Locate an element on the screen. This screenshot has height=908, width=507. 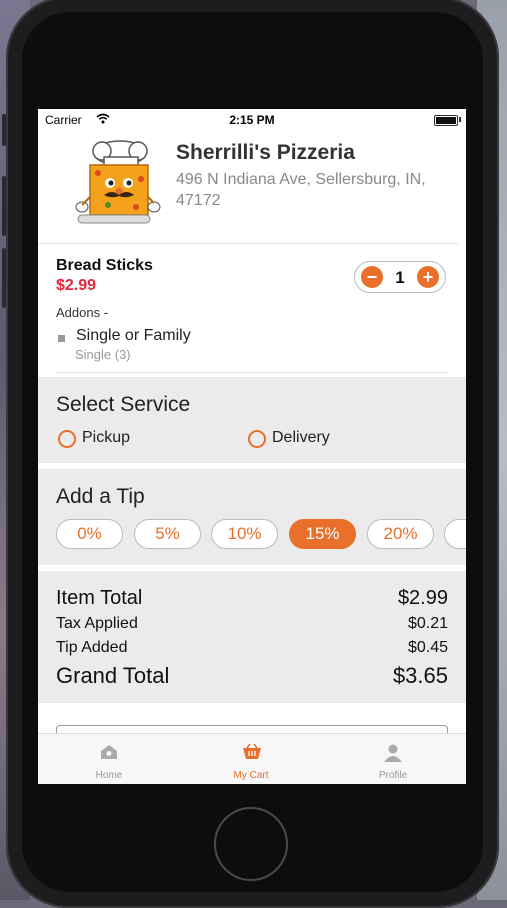
pickup-radio is located at coordinates (67, 439).